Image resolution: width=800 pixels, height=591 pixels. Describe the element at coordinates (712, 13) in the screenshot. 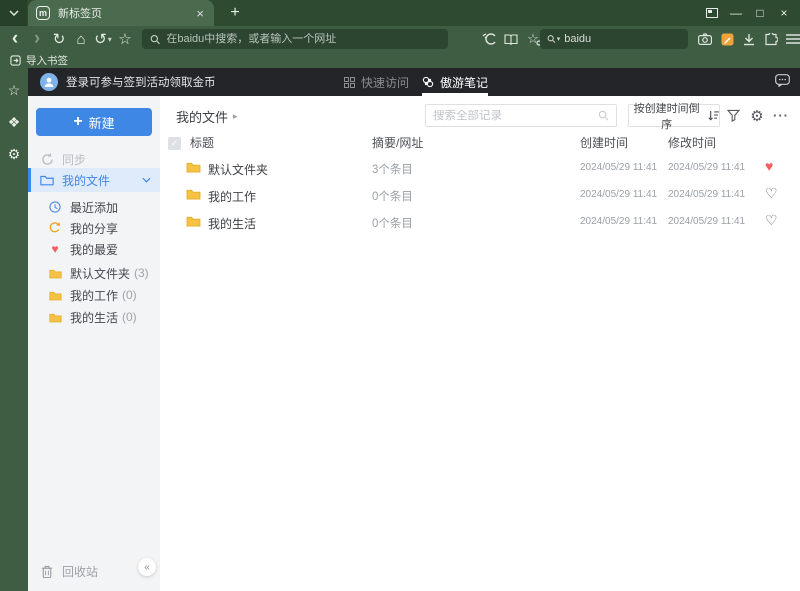

I see `layout-mode-icon` at that location.